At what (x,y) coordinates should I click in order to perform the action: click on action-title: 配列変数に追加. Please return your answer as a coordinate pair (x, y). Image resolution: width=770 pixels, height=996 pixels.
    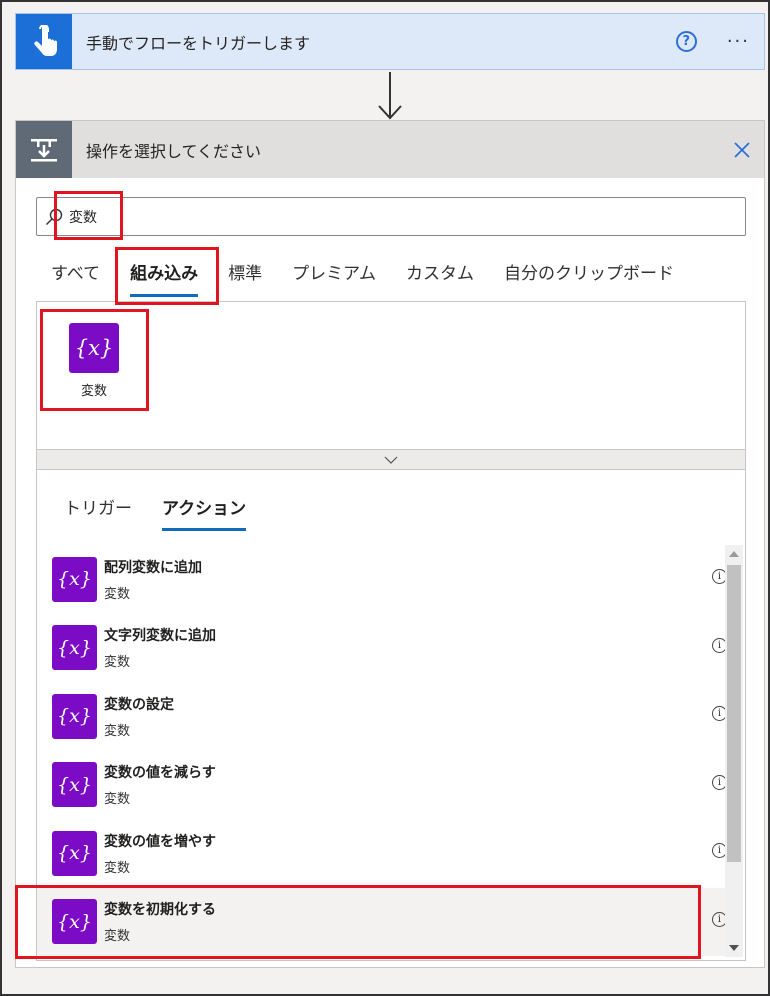
    Looking at the image, I should click on (153, 567).